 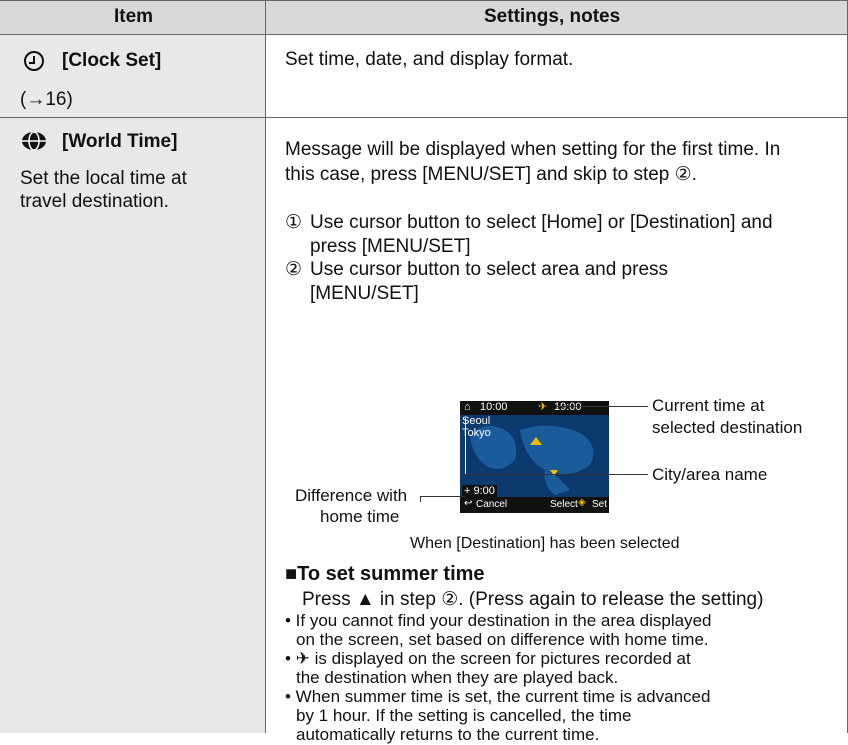 I want to click on clock-set-description: Set time, date, and display format., so click(x=429, y=59).